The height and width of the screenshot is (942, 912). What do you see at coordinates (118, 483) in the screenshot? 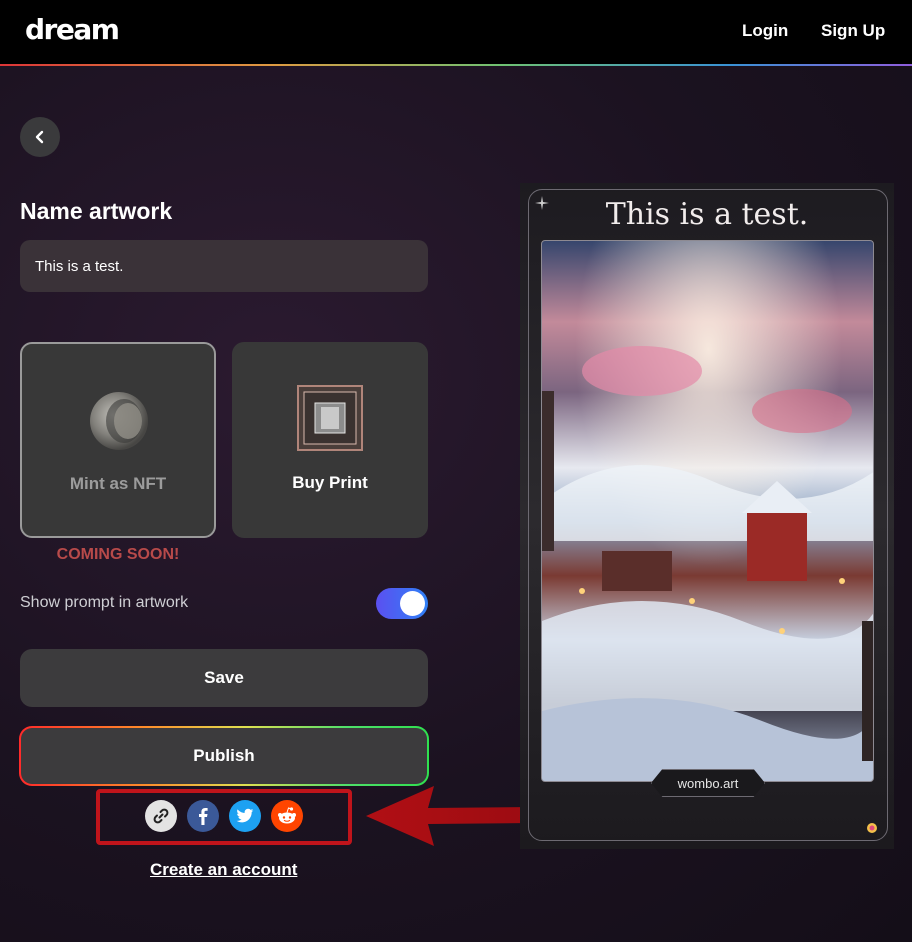
I see `mint-nft-label: Mint as NFT` at bounding box center [118, 483].